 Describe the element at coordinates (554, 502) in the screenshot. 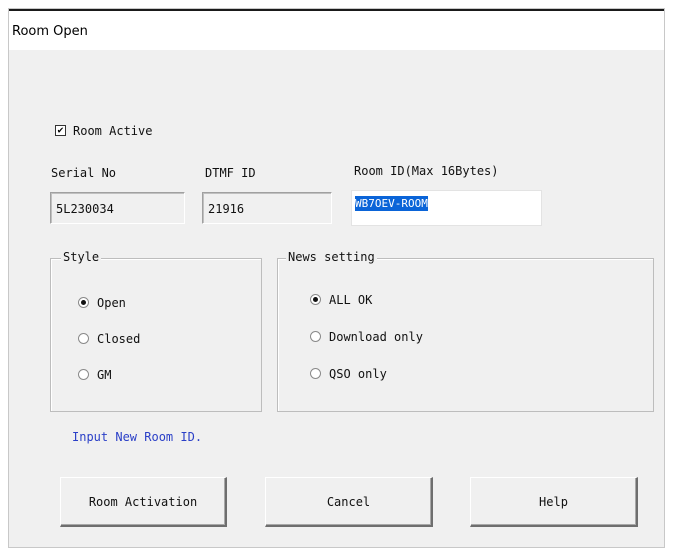

I see `help-button: Help` at that location.